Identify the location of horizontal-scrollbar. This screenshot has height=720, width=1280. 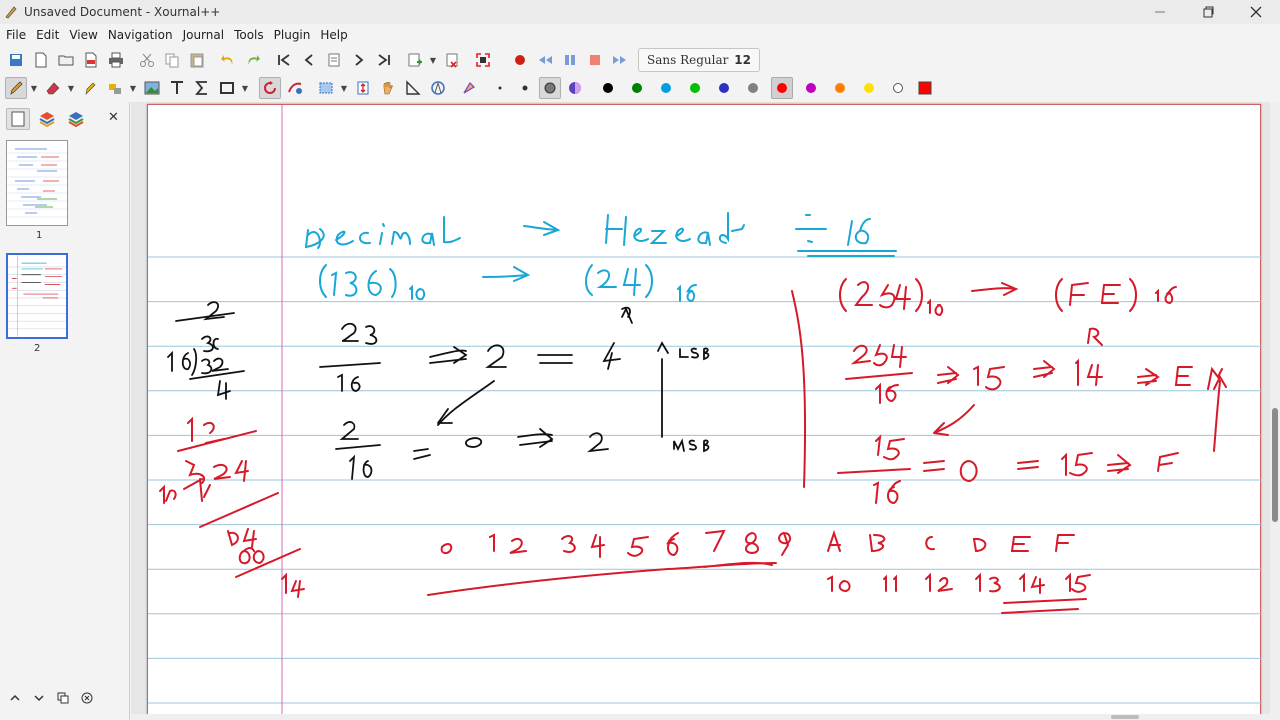
(700, 717).